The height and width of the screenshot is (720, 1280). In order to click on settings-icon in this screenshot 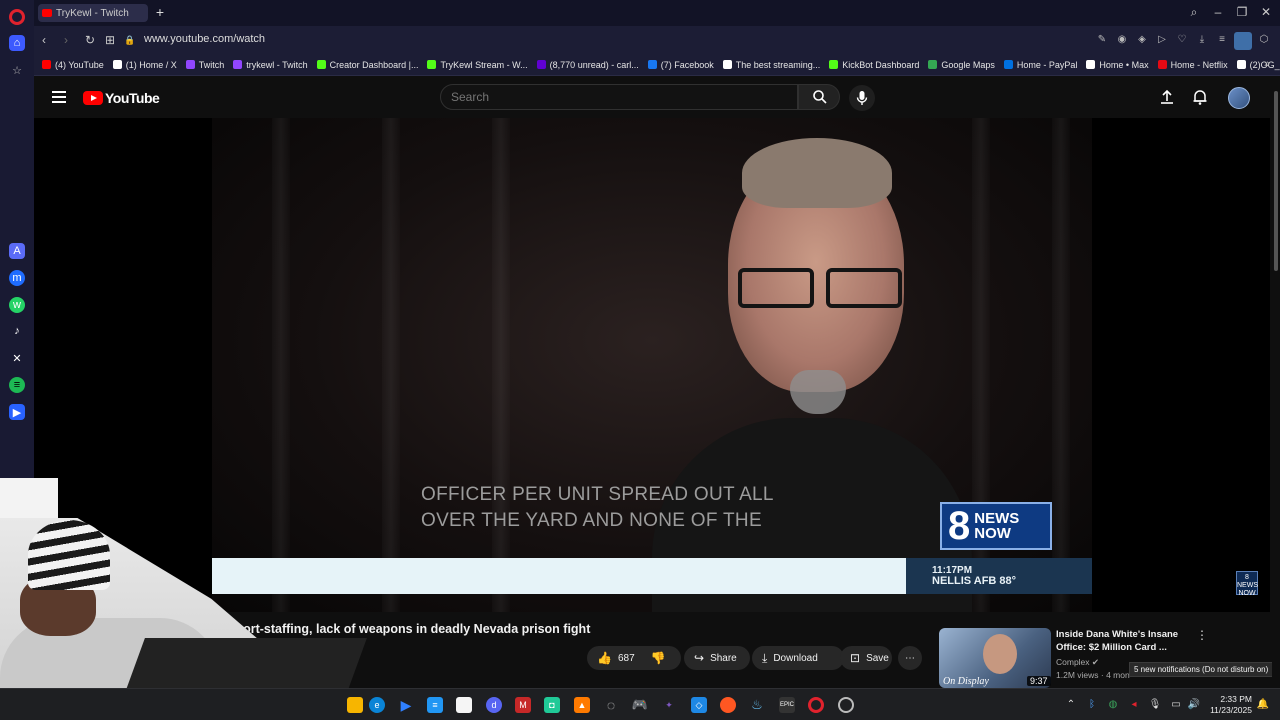, I will do `click(846, 705)`.